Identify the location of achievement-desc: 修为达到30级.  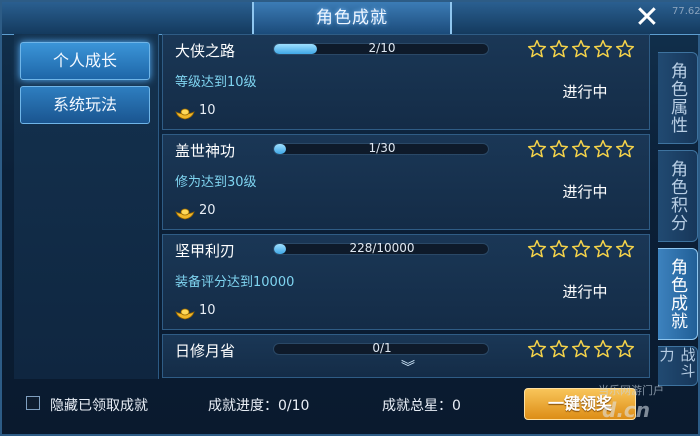
(216, 182).